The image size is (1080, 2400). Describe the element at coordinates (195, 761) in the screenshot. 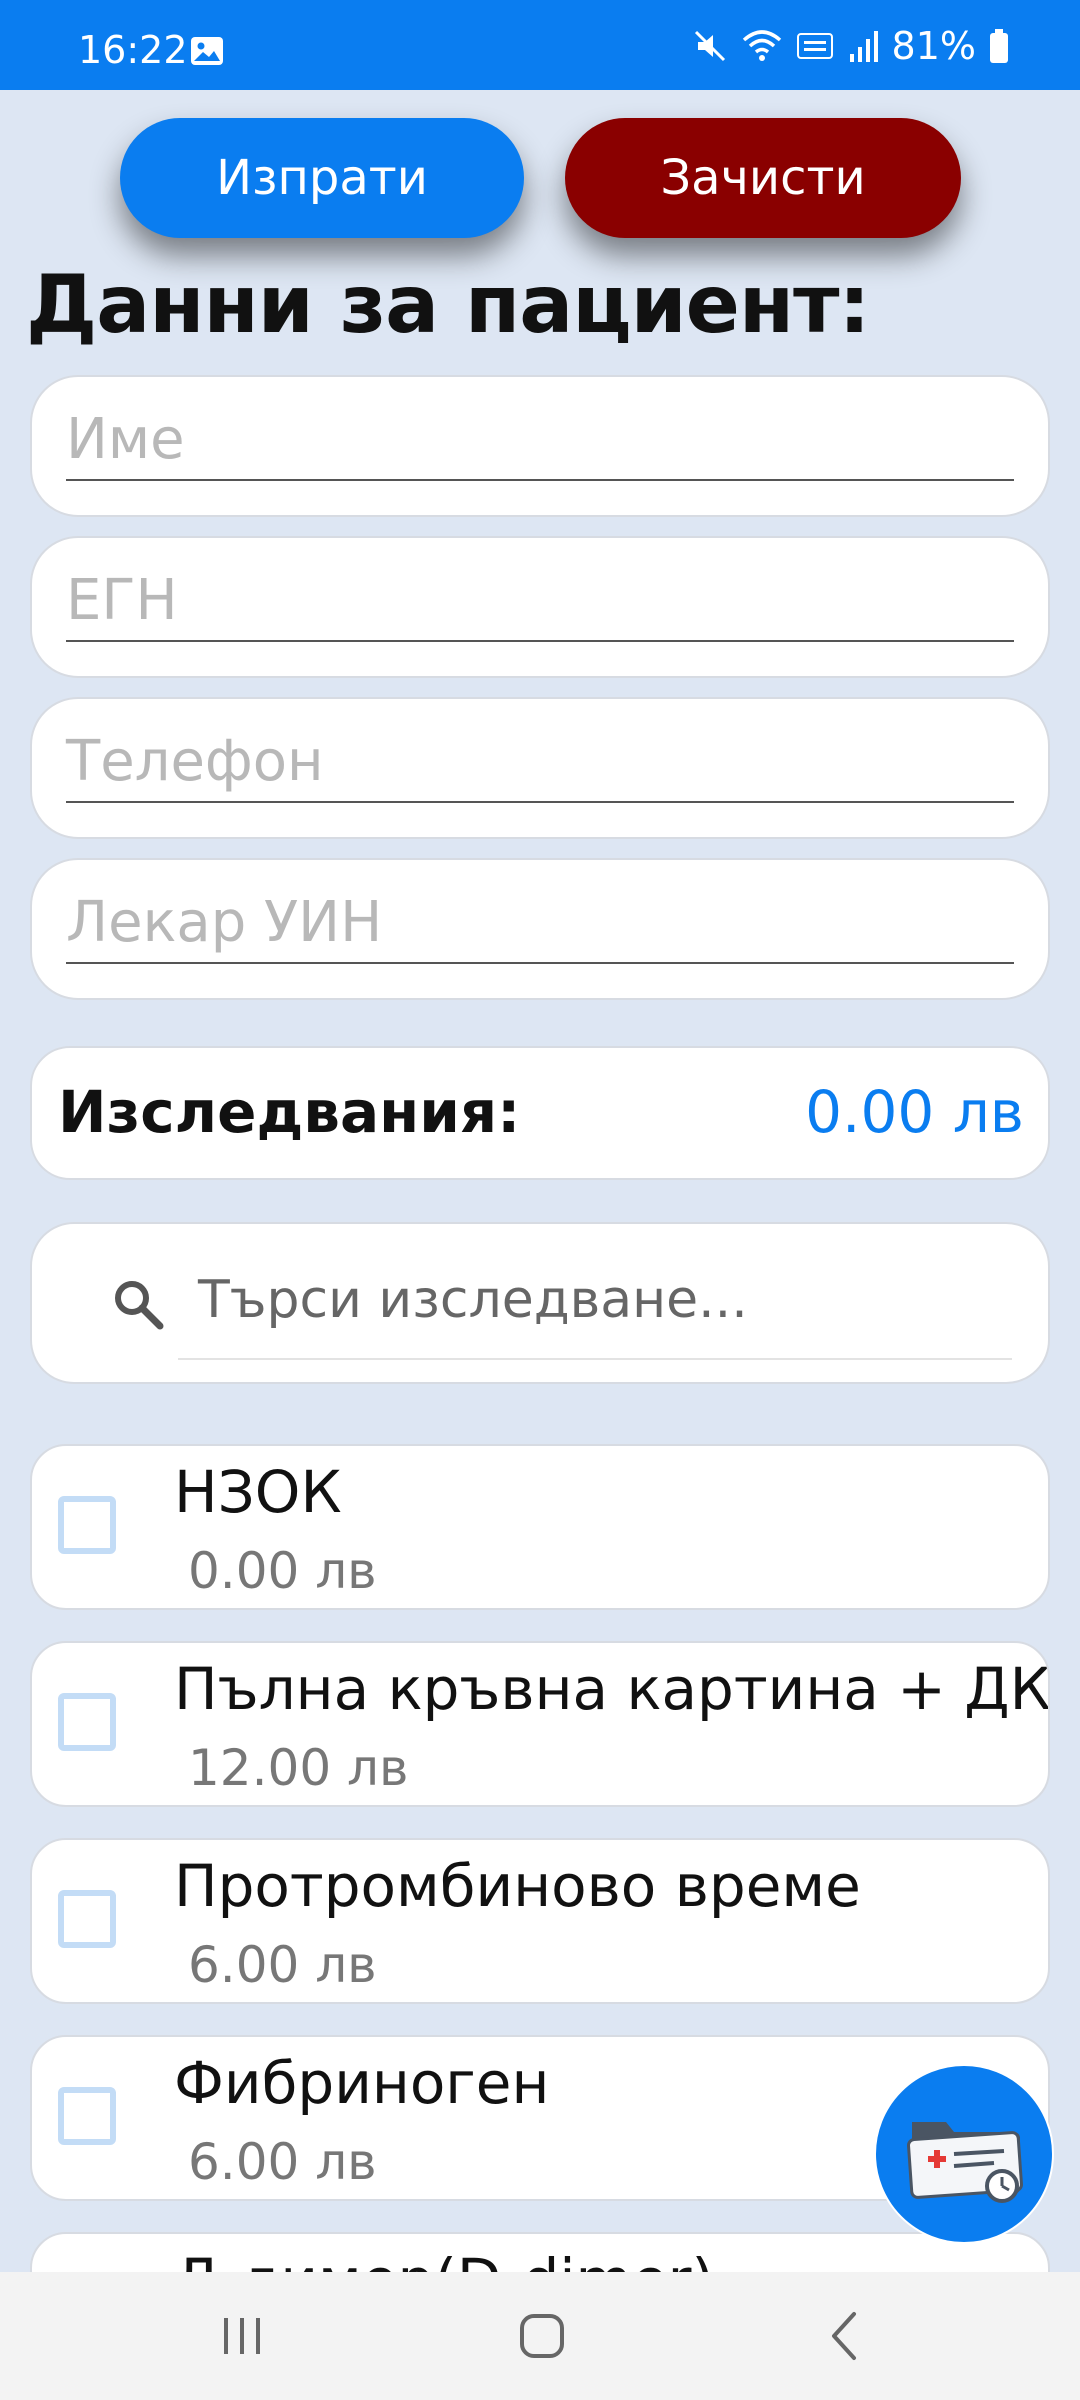

I see `phone-field-placeholder: Телефон` at that location.